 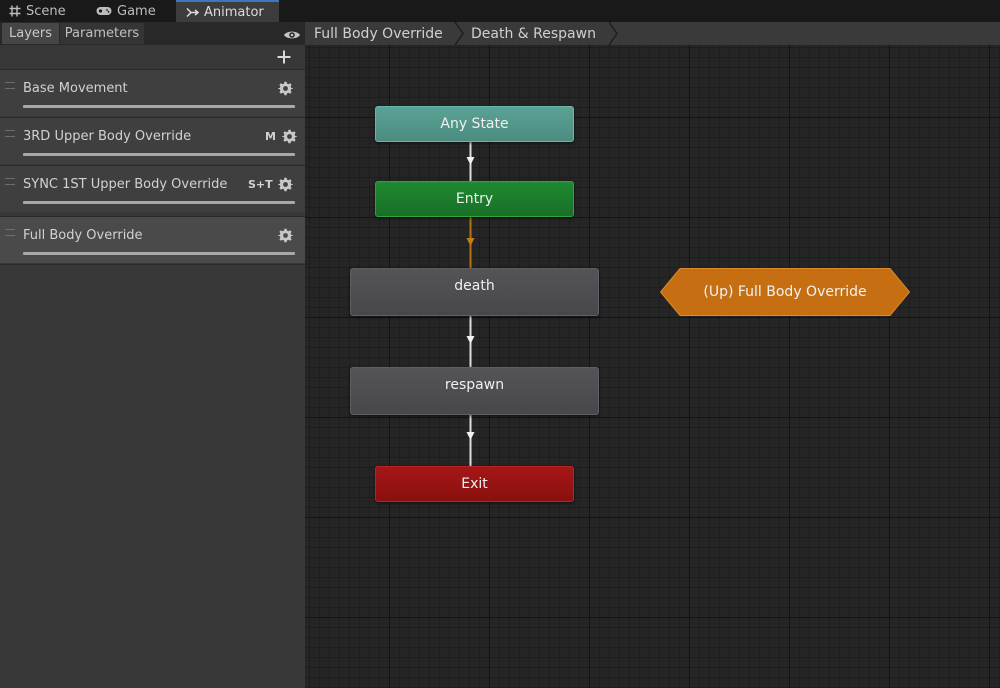 What do you see at coordinates (75, 88) in the screenshot?
I see `layer-name: Base Movement` at bounding box center [75, 88].